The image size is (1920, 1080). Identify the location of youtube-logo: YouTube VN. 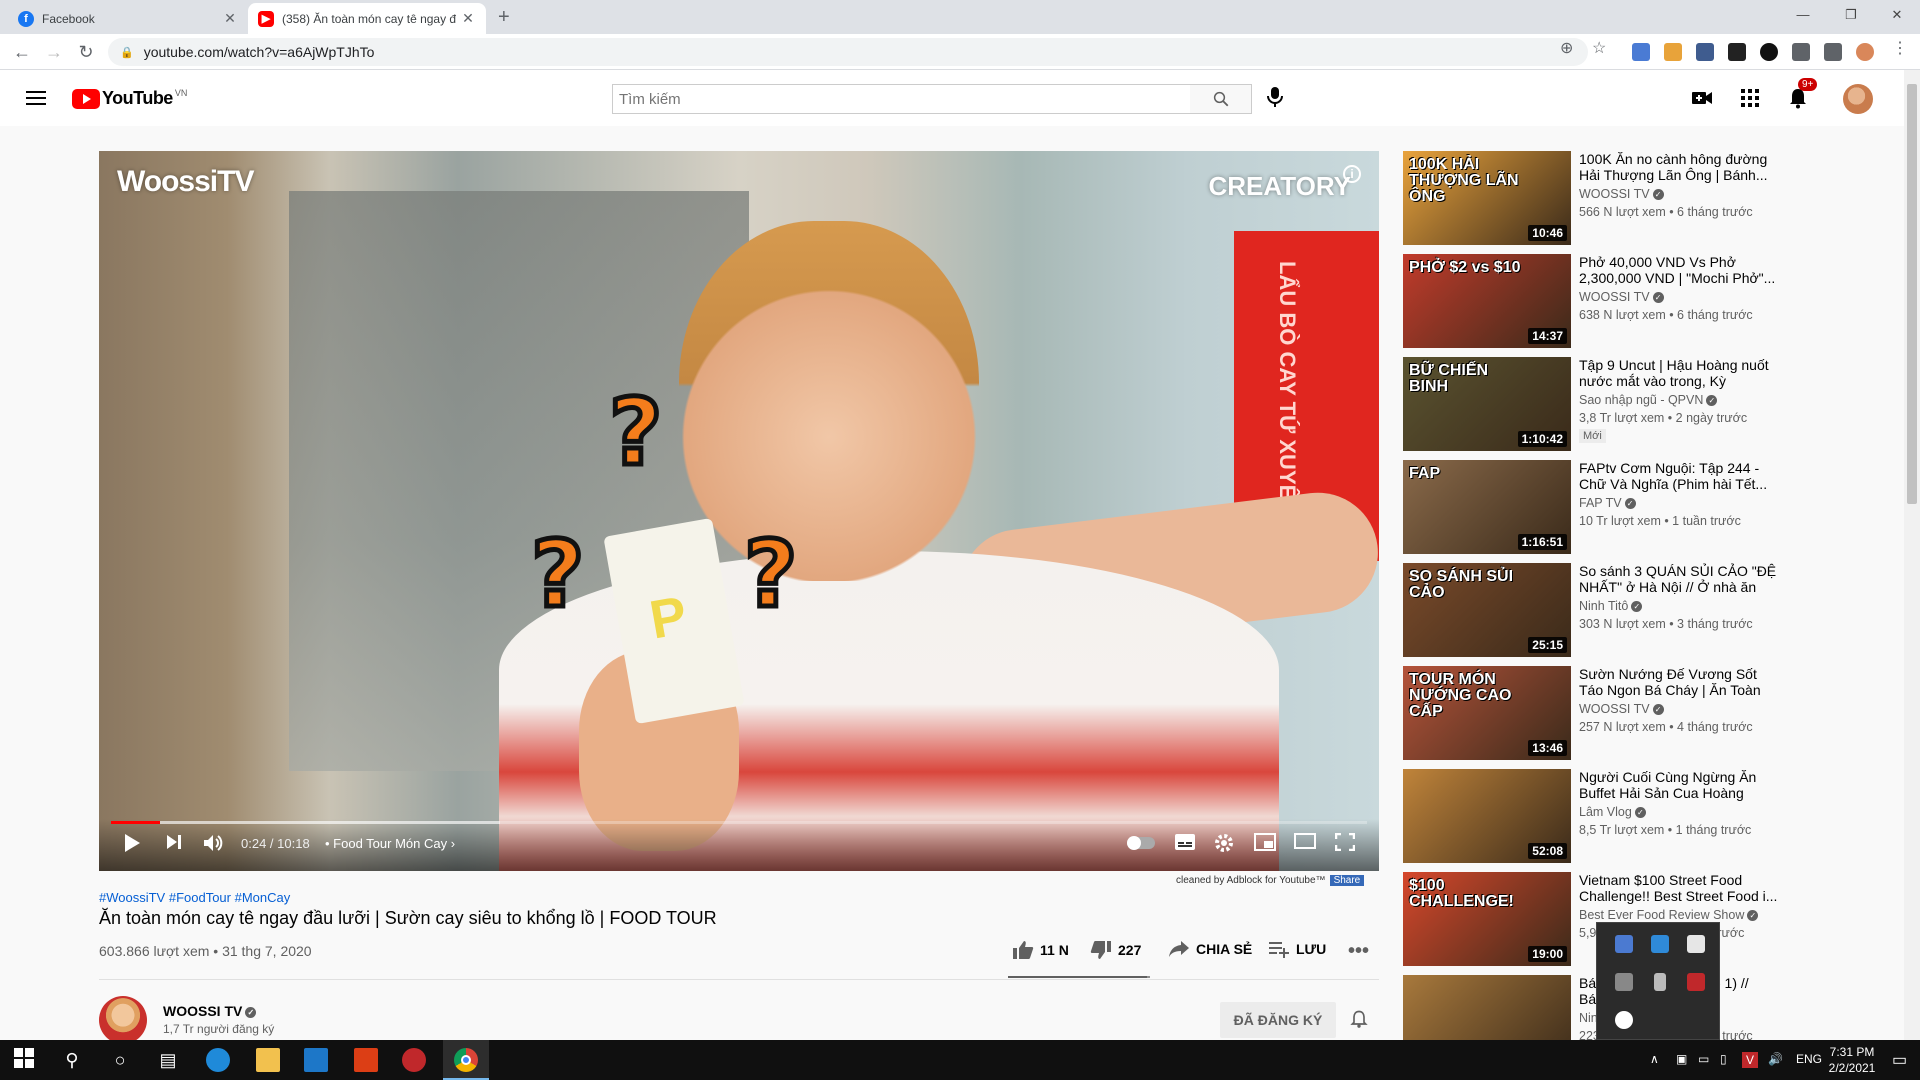
(129, 98).